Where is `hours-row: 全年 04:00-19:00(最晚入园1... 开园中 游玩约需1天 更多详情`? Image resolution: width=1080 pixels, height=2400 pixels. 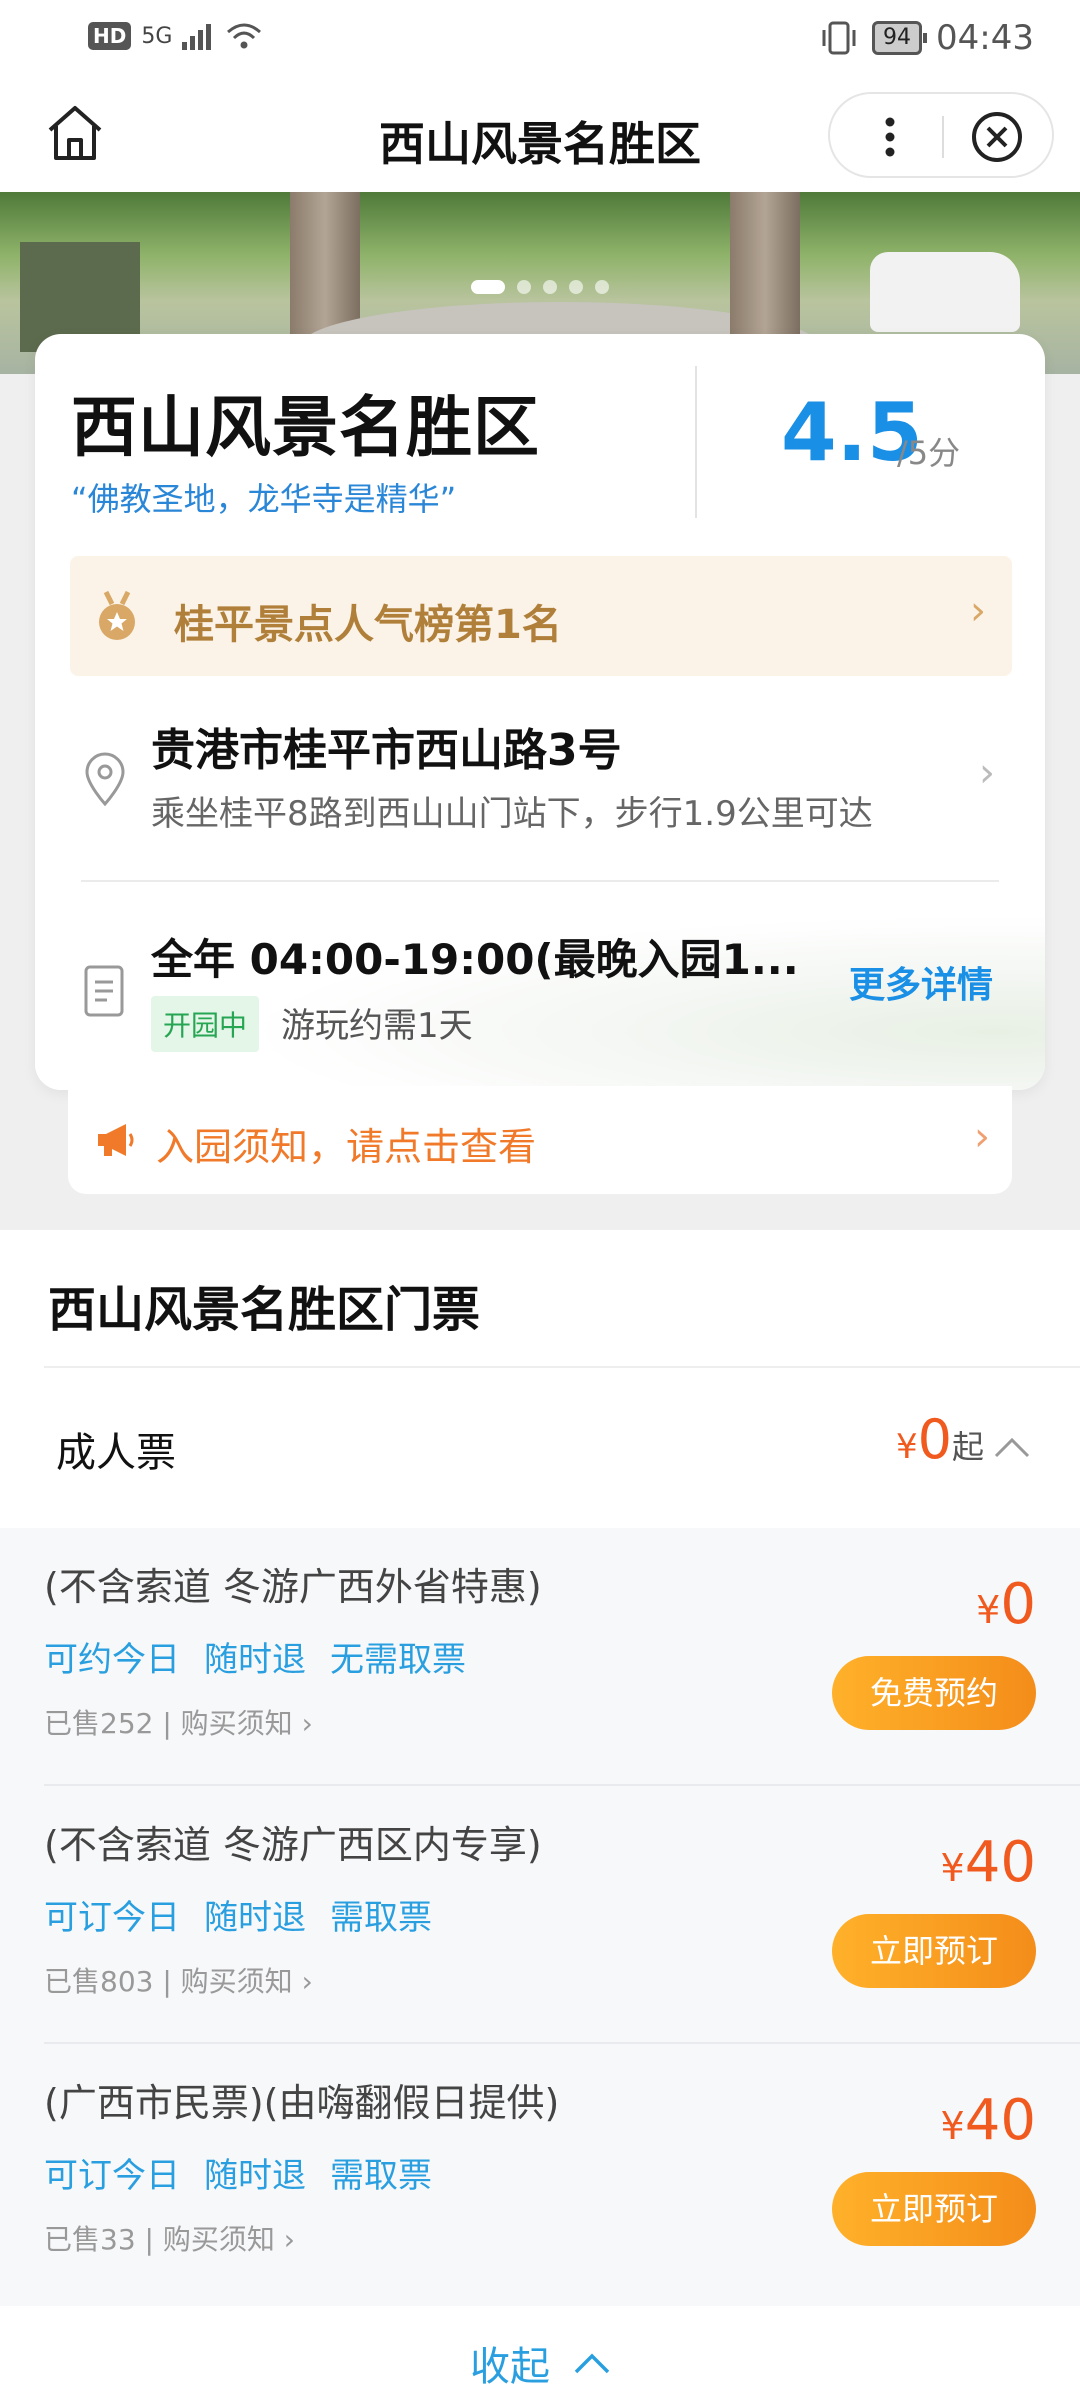
hours-row: 全年 04:00-19:00(最晚入园1... 开园中 游玩约需1天 更多详情 is located at coordinates (540, 986).